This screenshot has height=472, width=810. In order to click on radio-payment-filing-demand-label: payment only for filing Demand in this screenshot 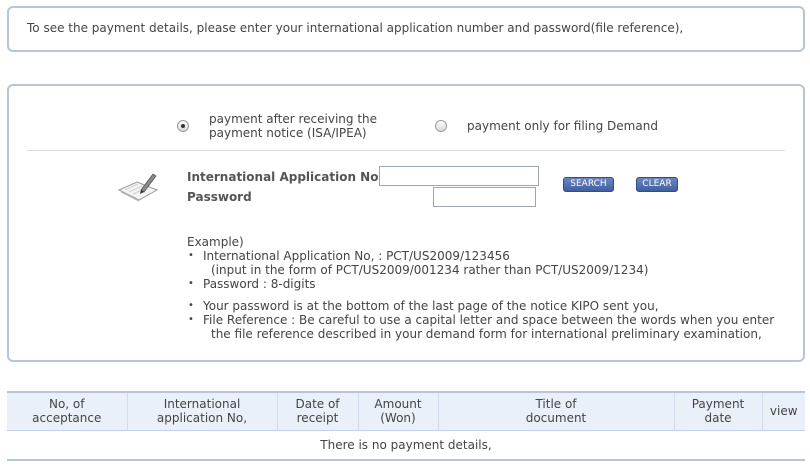, I will do `click(562, 126)`.